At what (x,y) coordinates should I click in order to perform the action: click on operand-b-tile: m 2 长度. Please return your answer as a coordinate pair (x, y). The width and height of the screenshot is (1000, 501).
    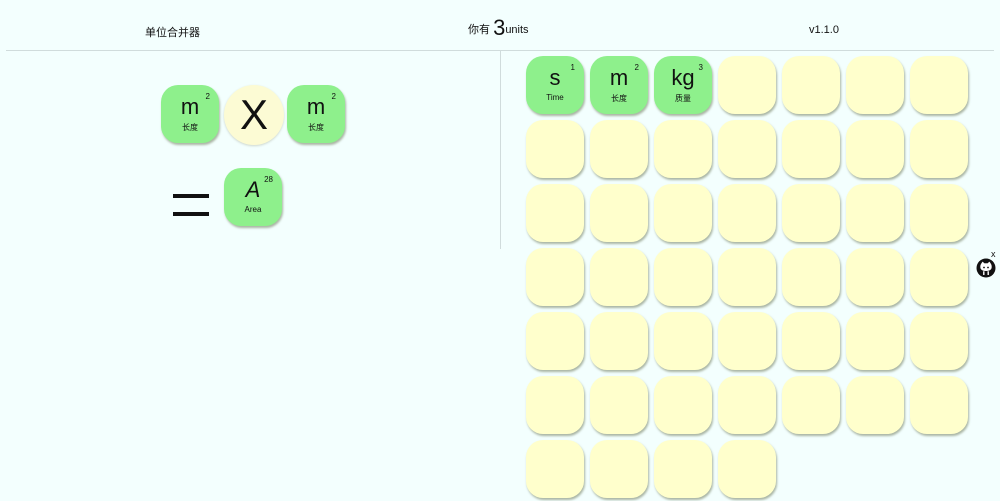
    Looking at the image, I should click on (316, 114).